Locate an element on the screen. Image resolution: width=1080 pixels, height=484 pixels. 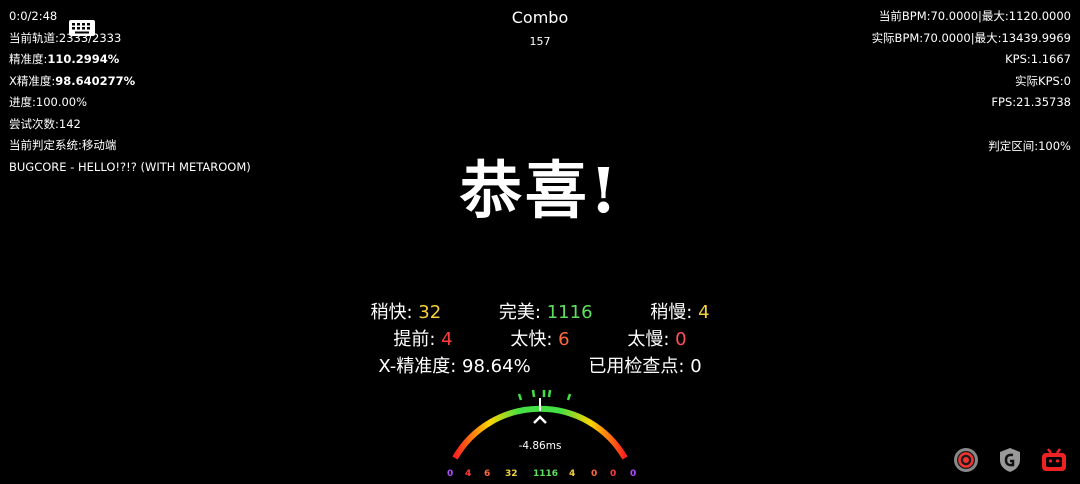
combo-counter: Combo 157 is located at coordinates (540, 28).